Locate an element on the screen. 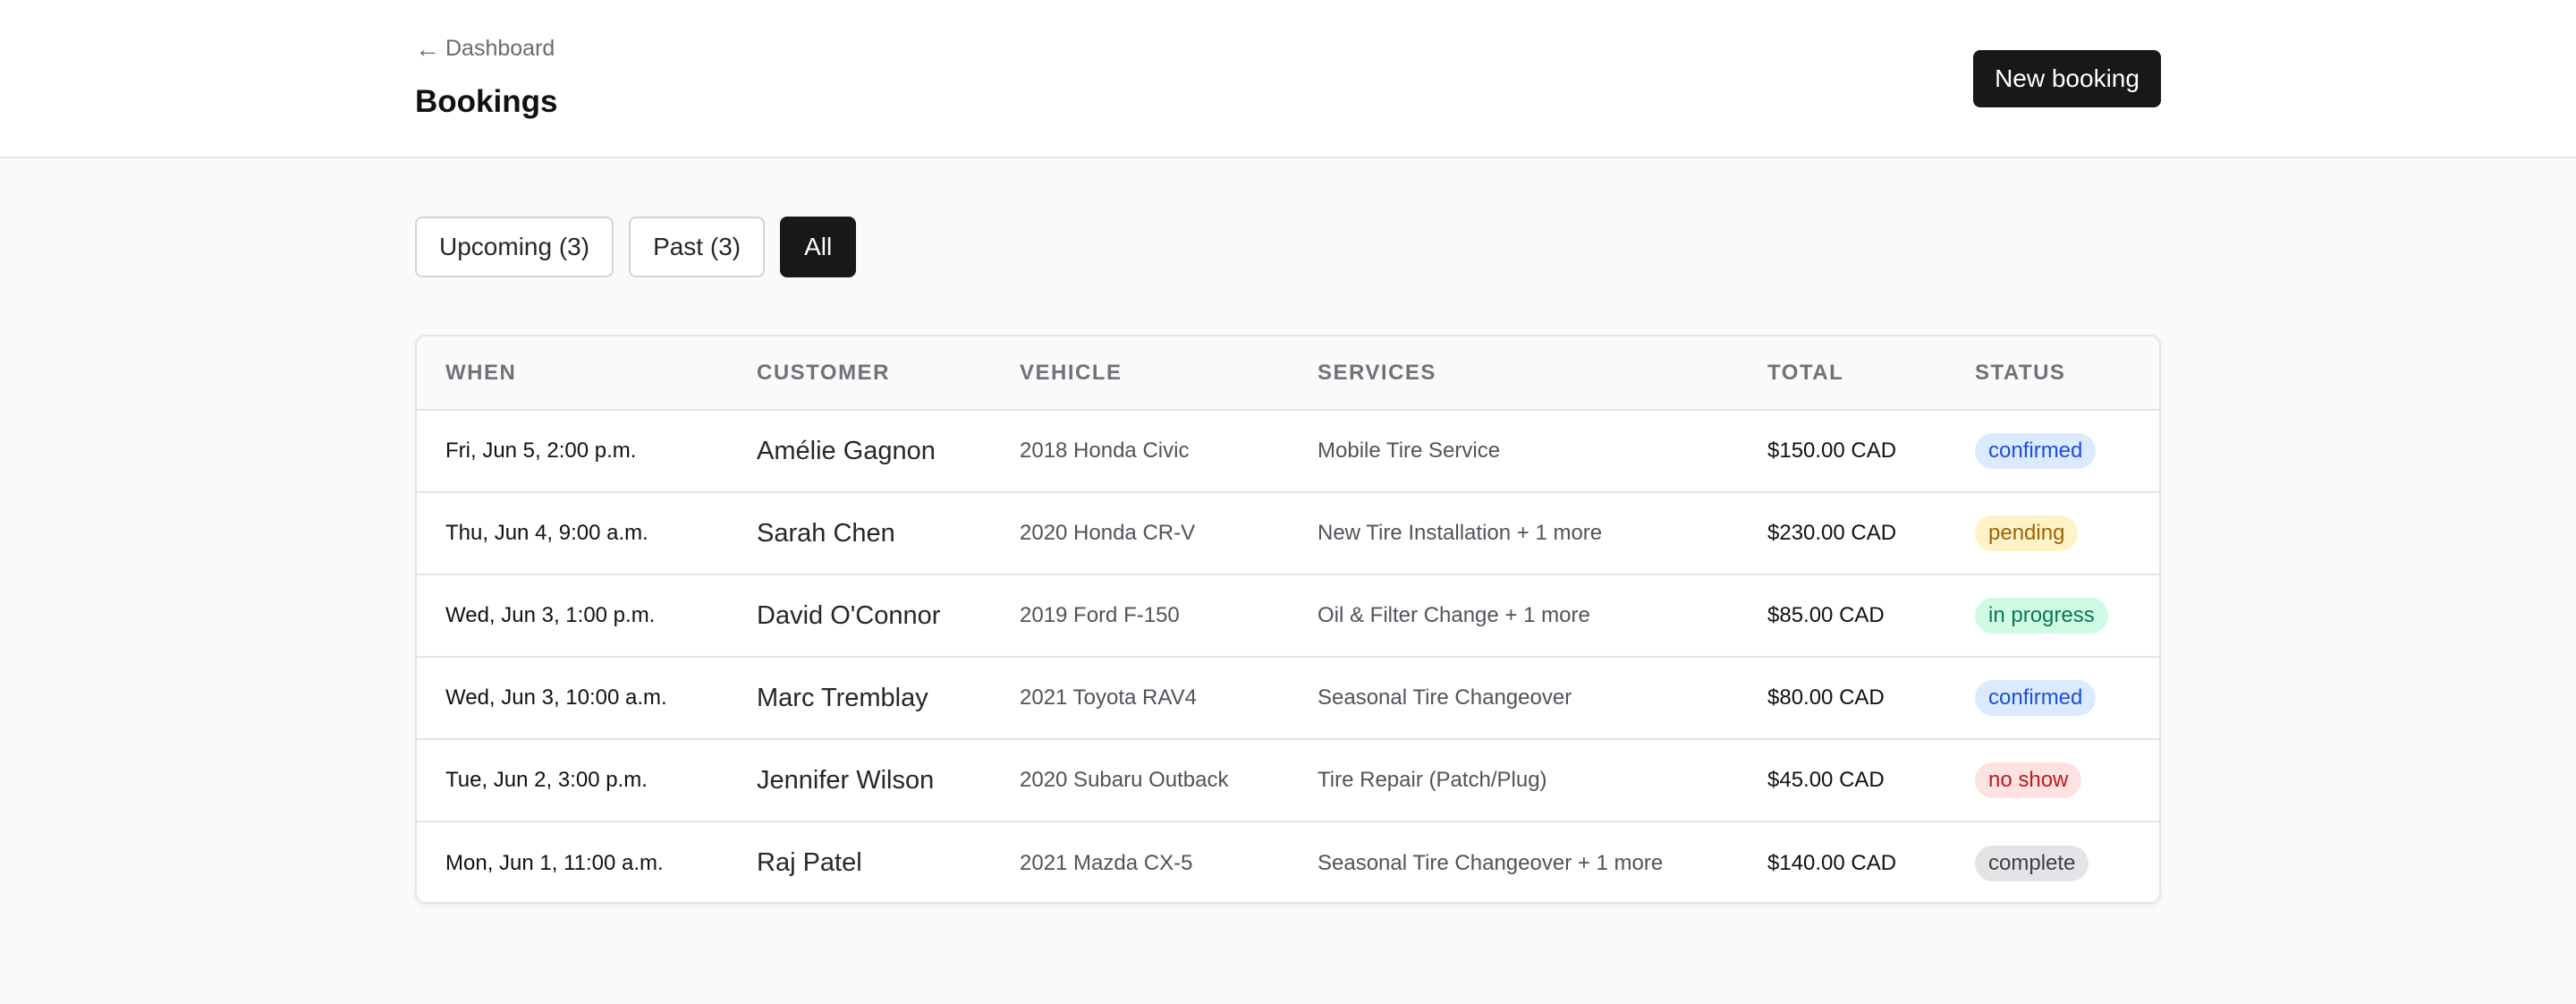 The width and height of the screenshot is (2576, 1004). booking-customer: David O'Connor is located at coordinates (888, 615).